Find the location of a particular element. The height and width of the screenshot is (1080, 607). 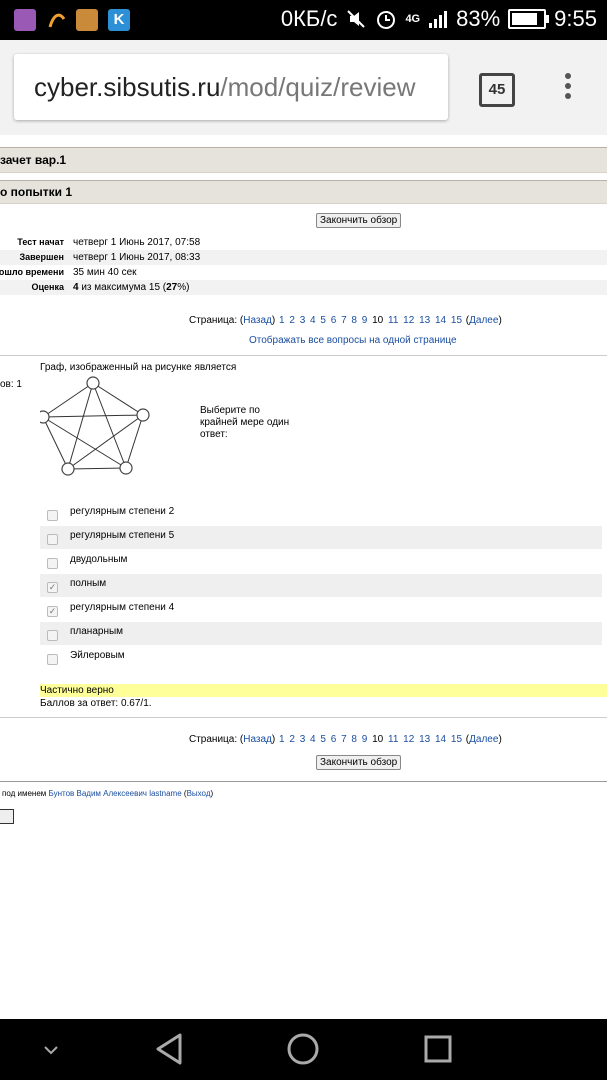

pager-pages: 1 2 3 4 5 6 7 8 9 10 11 12 13 14 15 is located at coordinates (372, 320).